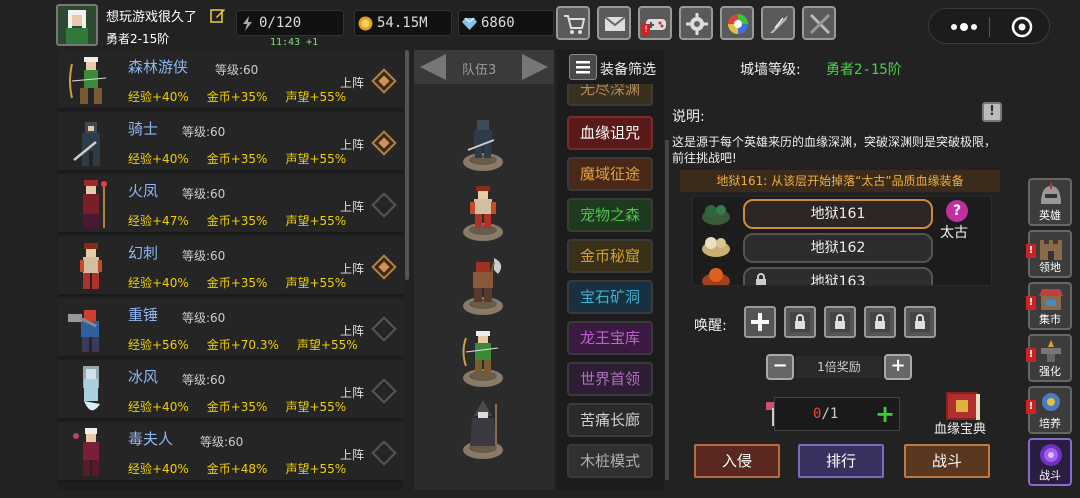  I want to click on dark-mage-pedestal-sprite, so click(483, 429).